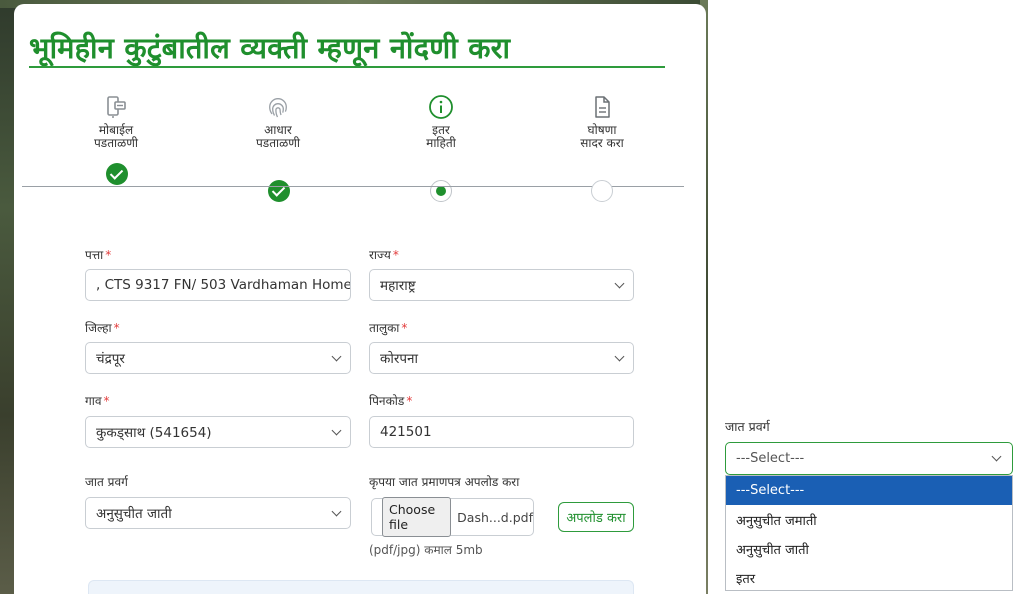  What do you see at coordinates (501, 285) in the screenshot?
I see `state-select: महाराष्ट्र` at bounding box center [501, 285].